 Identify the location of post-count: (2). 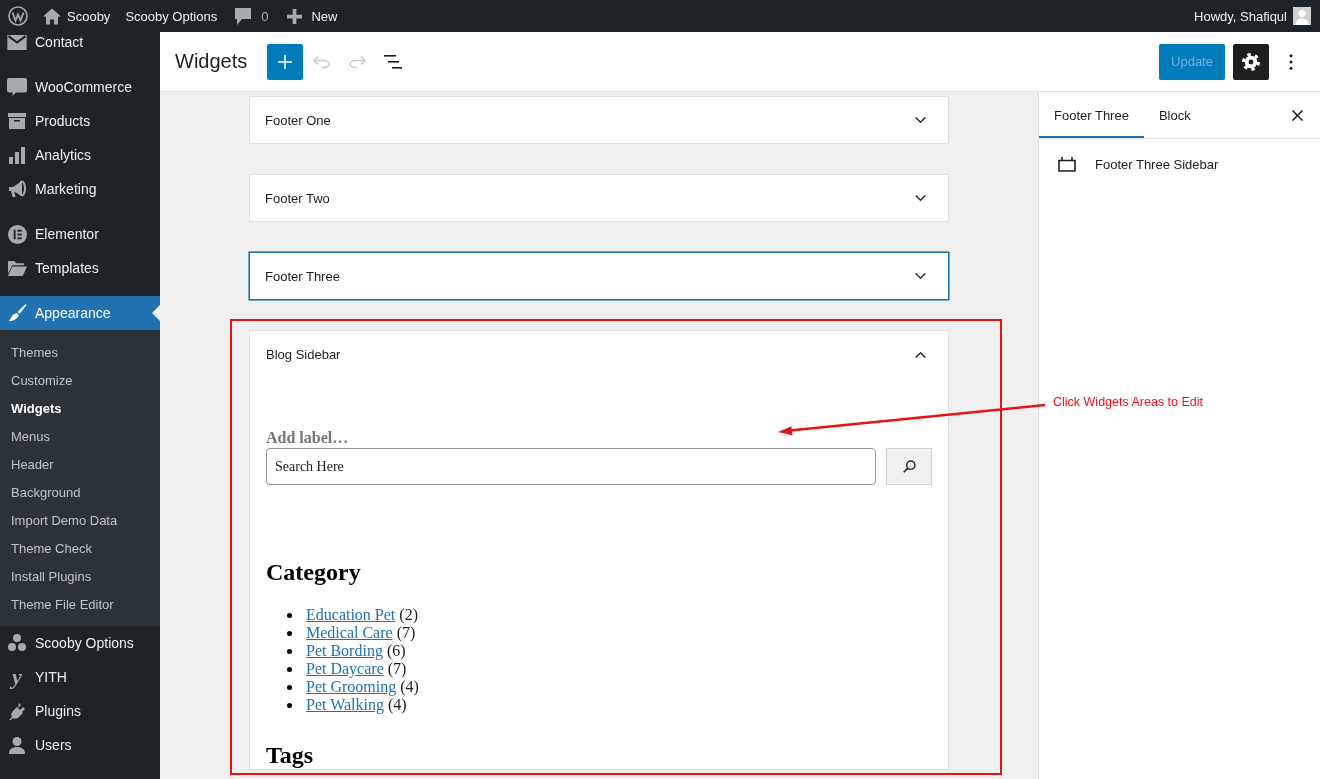
(408, 615).